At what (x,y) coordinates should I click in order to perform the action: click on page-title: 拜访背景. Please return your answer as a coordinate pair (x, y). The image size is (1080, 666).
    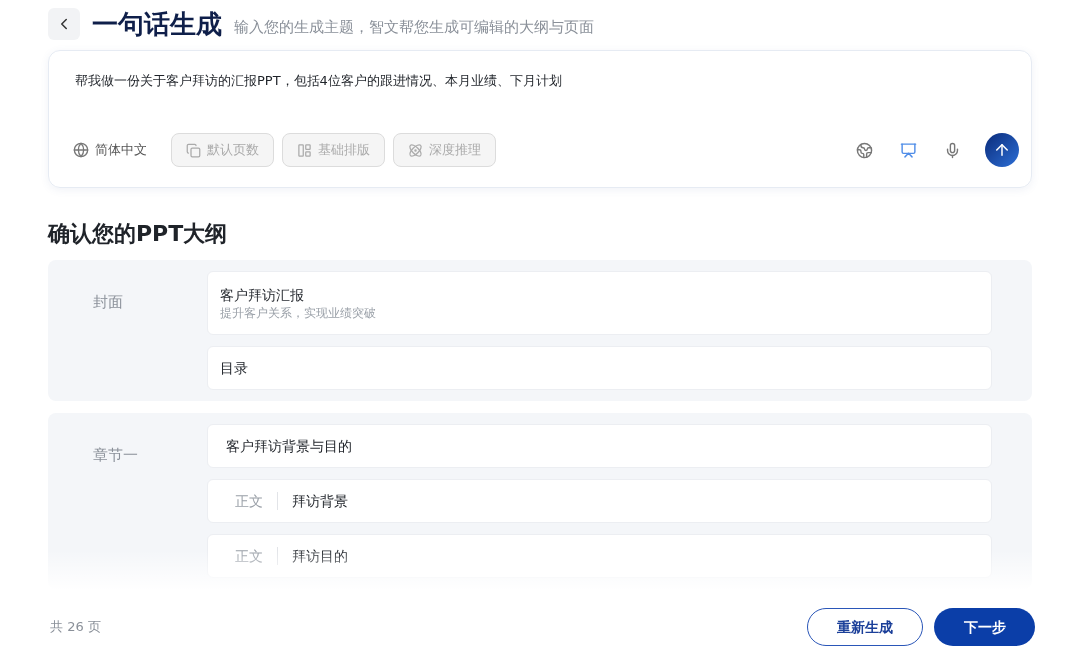
    Looking at the image, I should click on (320, 501).